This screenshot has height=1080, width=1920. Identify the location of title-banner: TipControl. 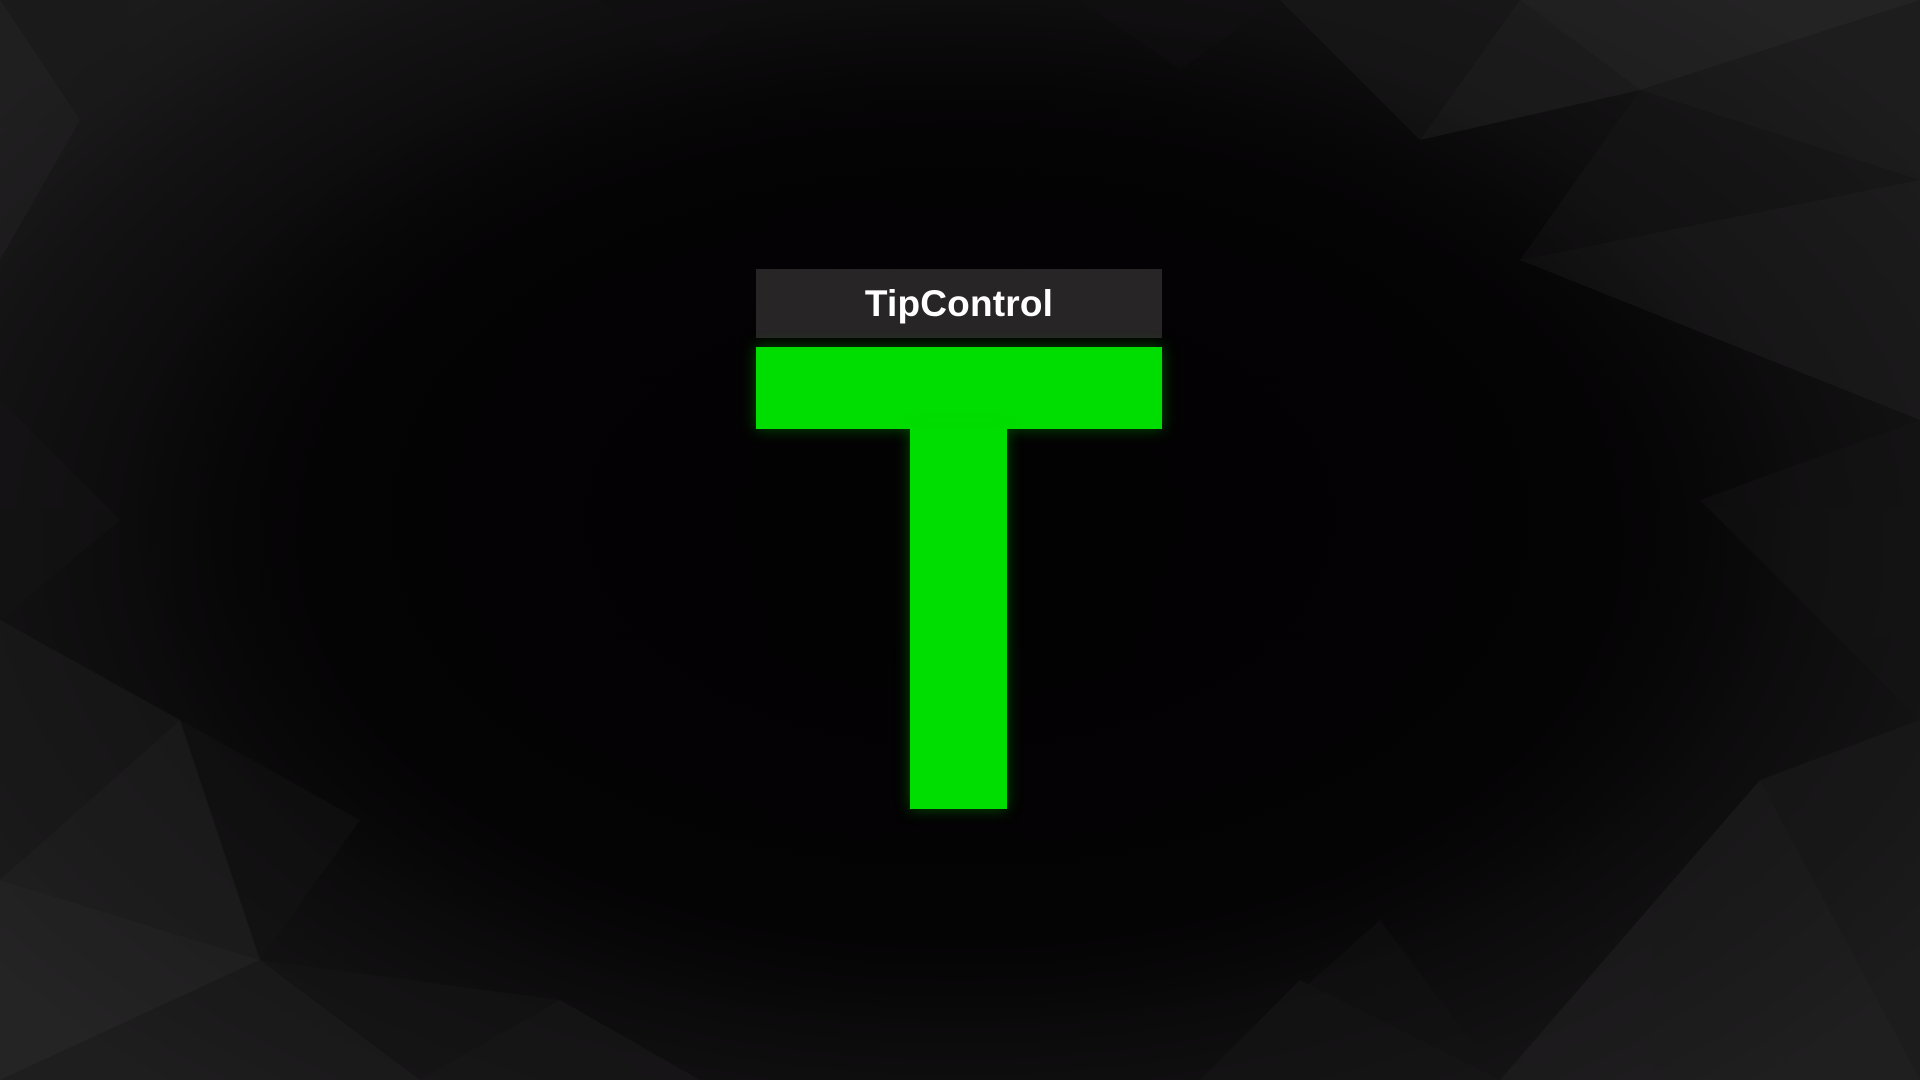
(959, 303).